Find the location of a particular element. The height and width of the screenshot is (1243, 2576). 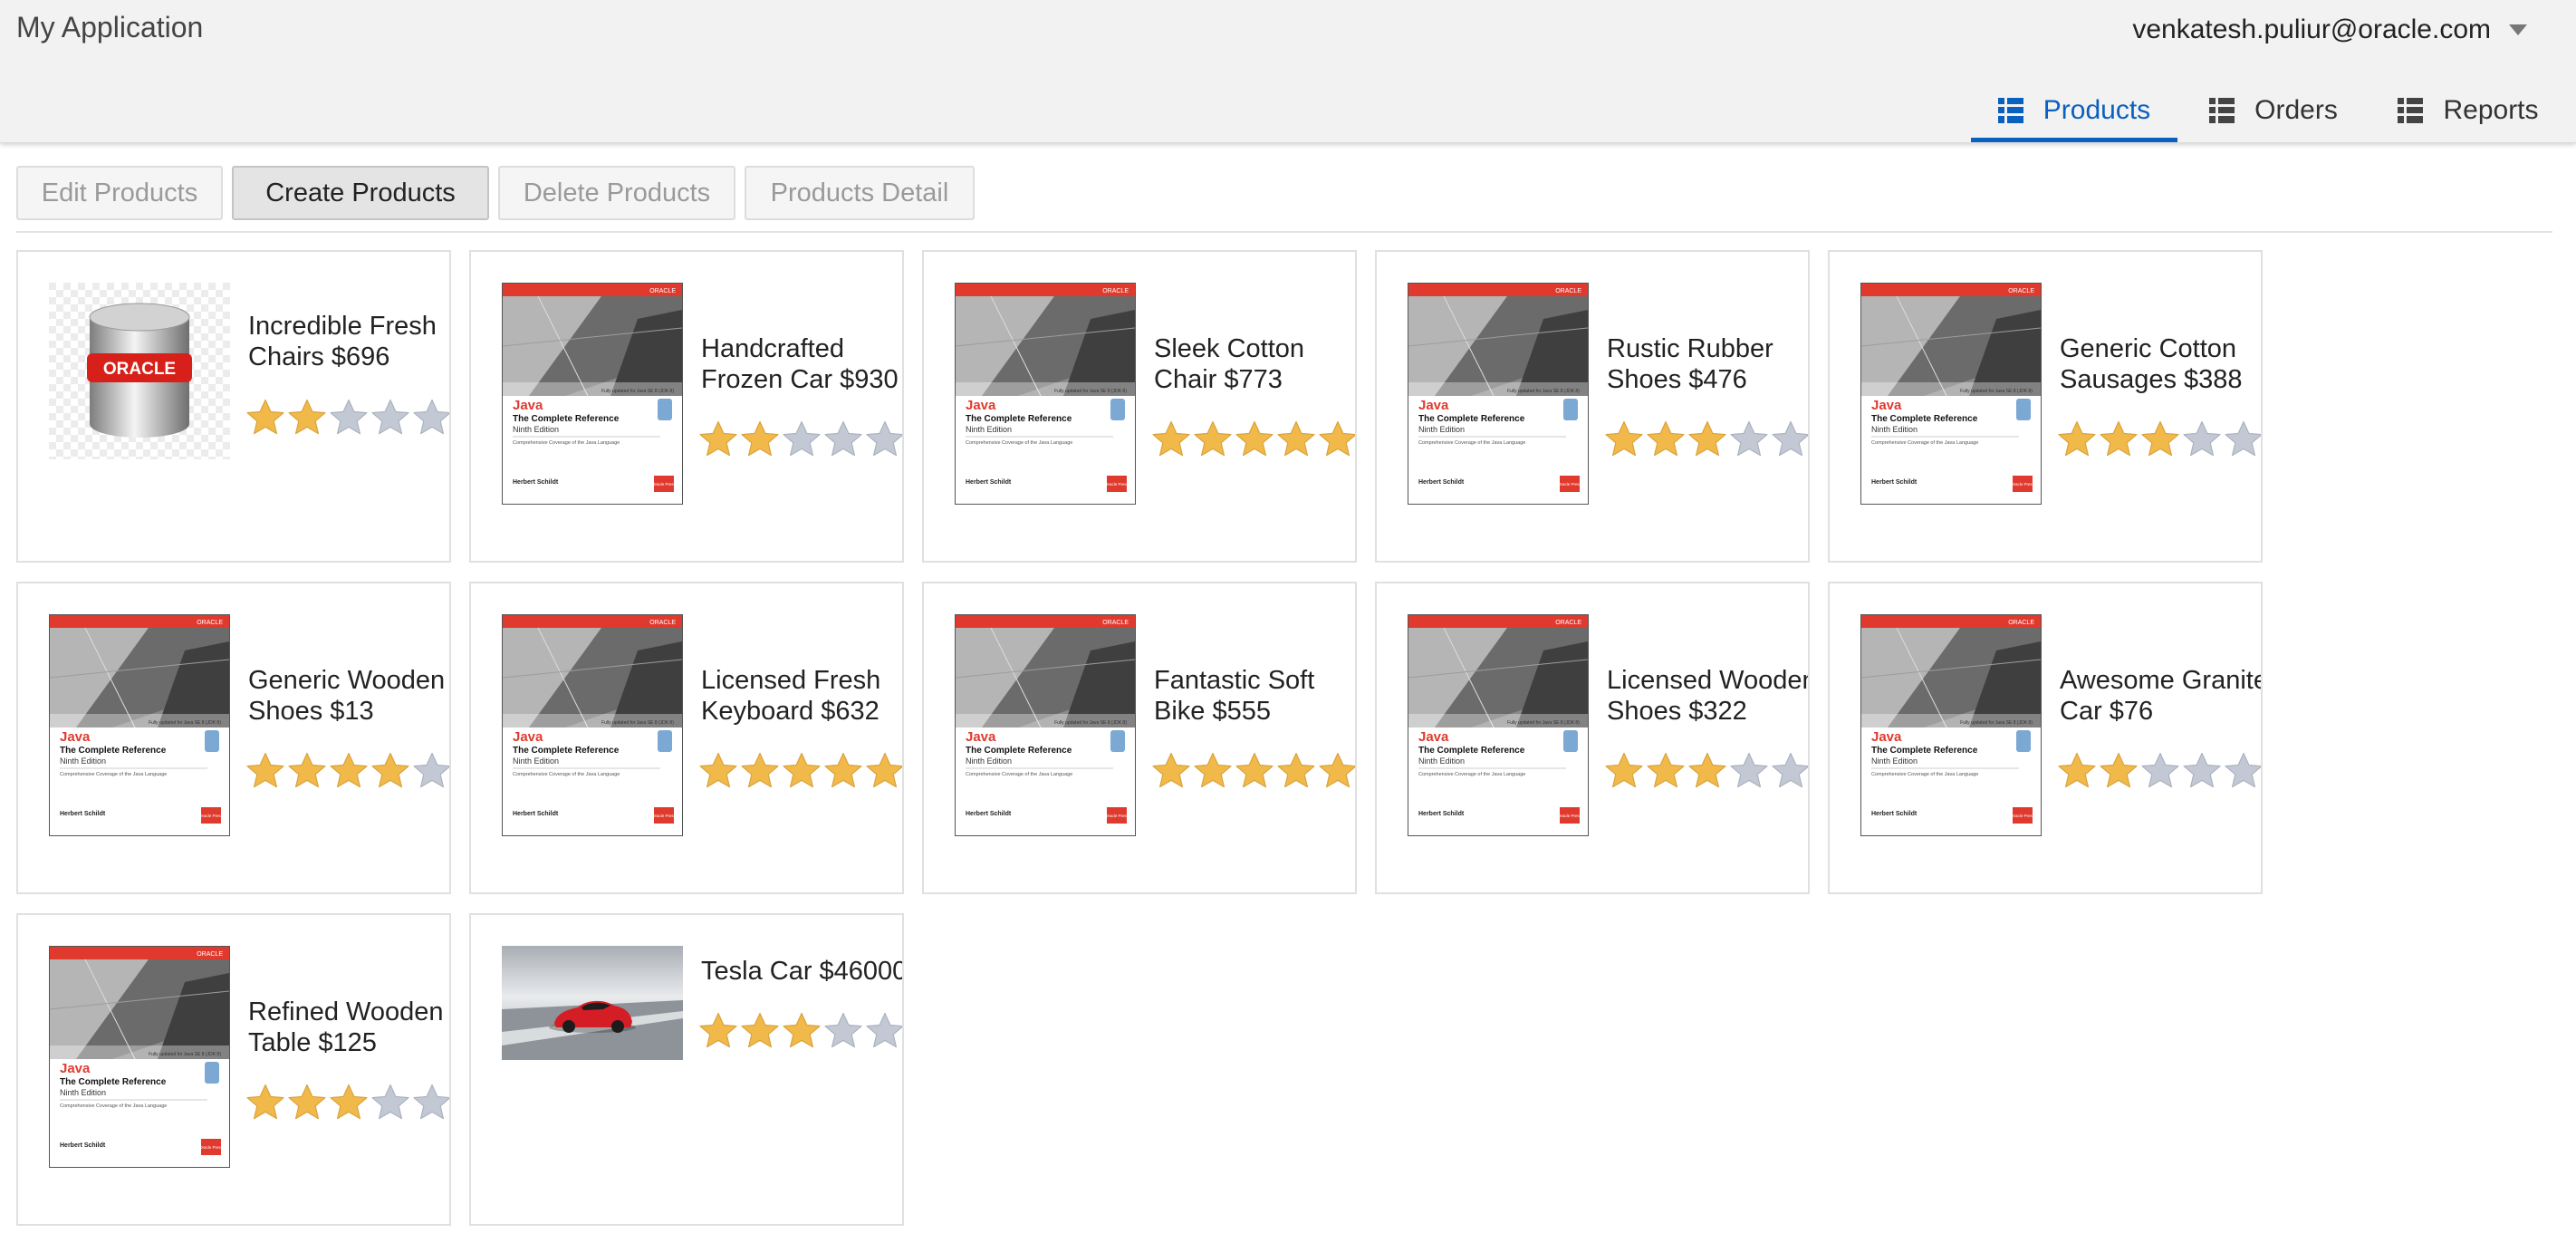

products-detail-button: Products Detail is located at coordinates (860, 193).